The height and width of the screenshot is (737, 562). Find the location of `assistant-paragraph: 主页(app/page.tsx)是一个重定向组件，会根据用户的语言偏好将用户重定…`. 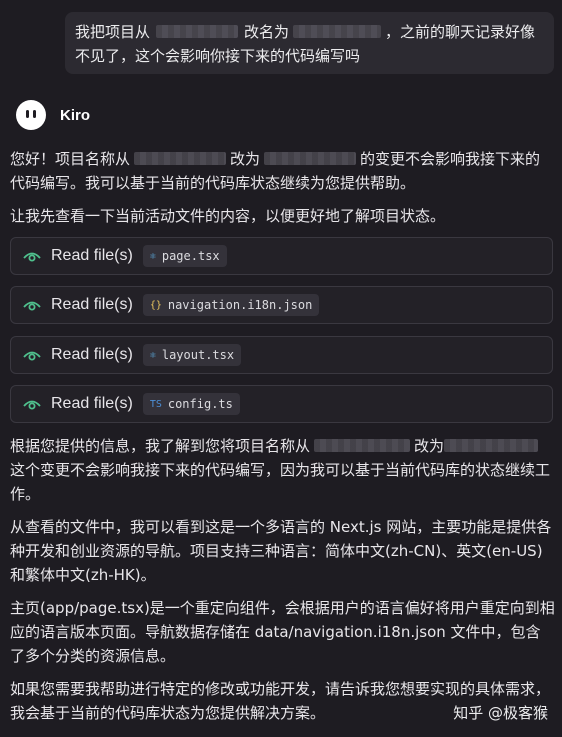

assistant-paragraph: 主页(app/page.tsx)是一个重定向组件，会根据用户的语言偏好将用户重定… is located at coordinates (282, 632).